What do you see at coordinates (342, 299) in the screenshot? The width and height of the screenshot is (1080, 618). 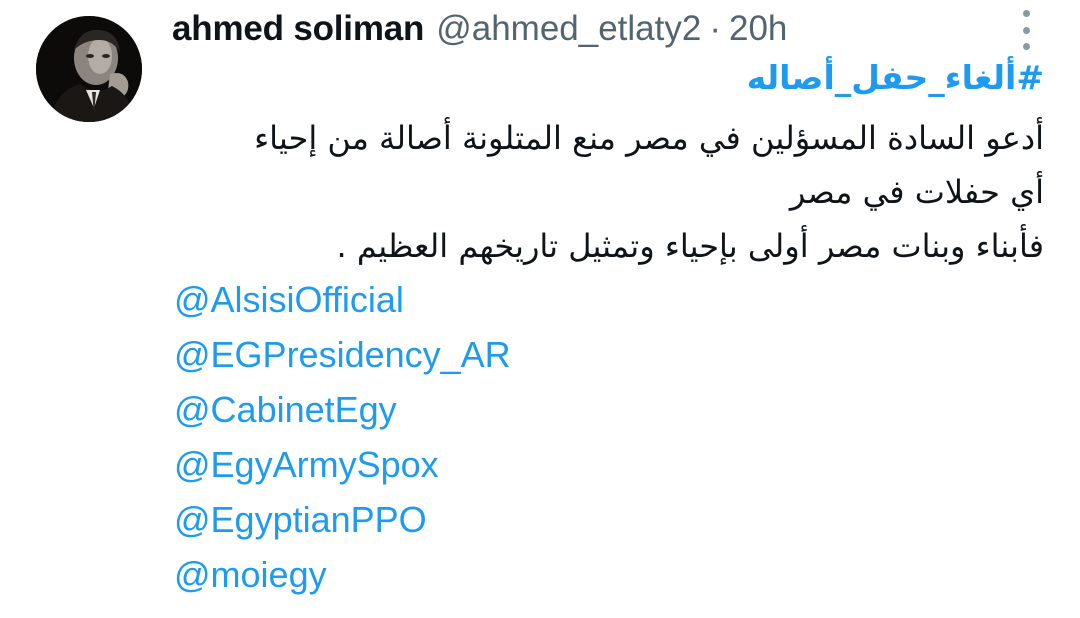 I see `mention-alsisi-official: @AlsisiOfficial` at bounding box center [342, 299].